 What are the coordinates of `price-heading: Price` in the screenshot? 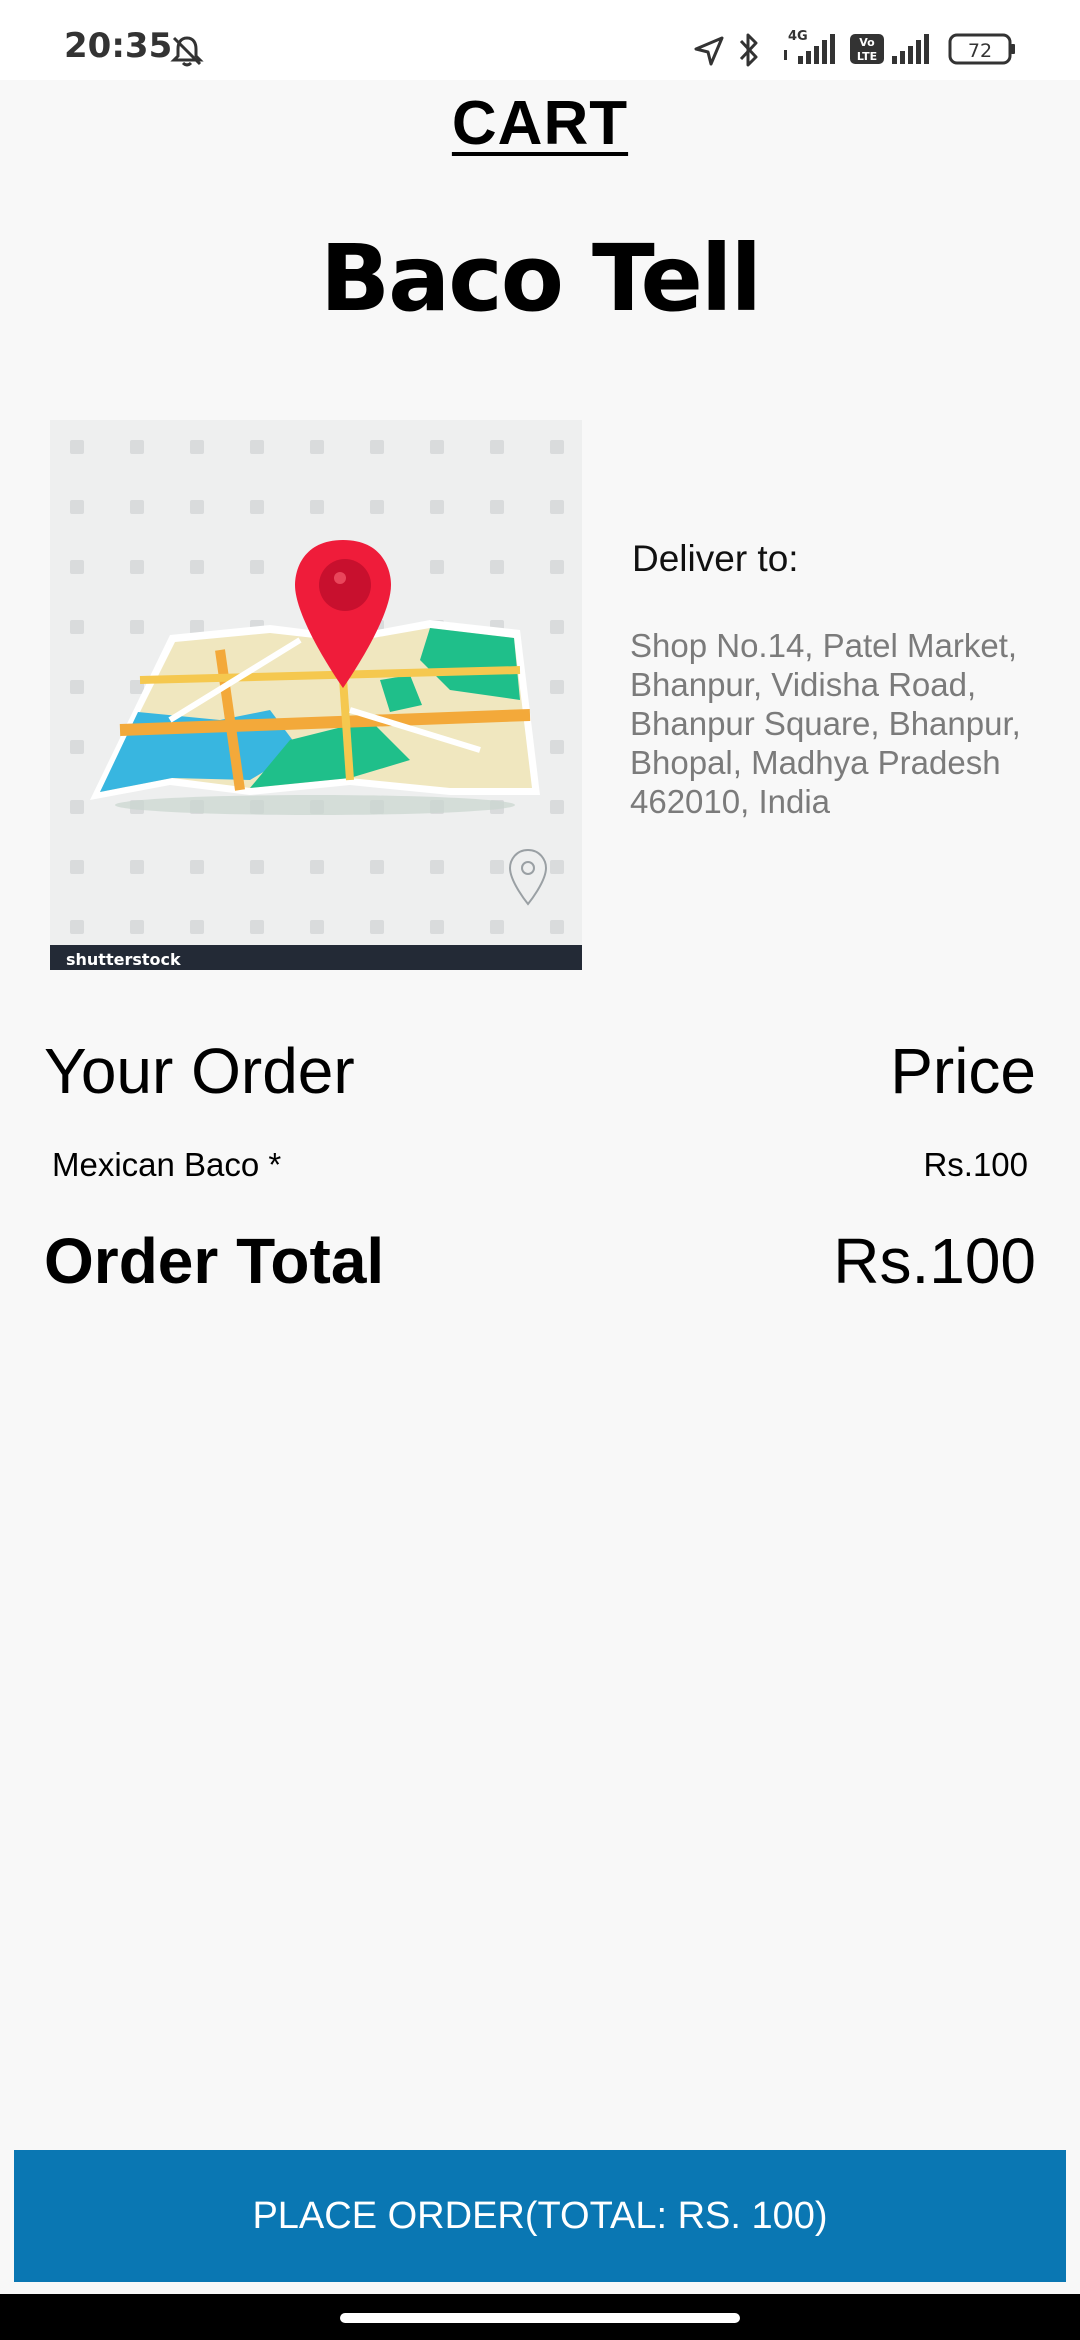 It's located at (963, 1071).